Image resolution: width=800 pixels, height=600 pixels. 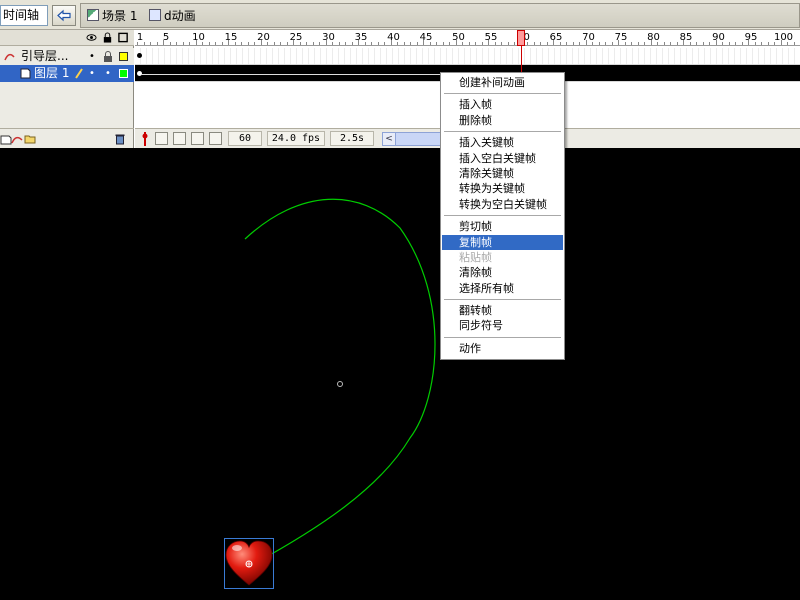 I want to click on menu-item: 插入帧, so click(x=502, y=104).